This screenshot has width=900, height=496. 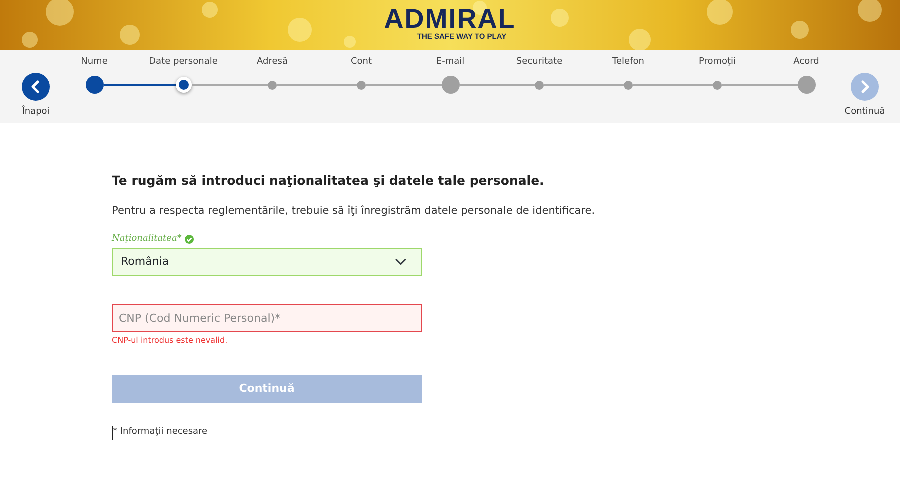 What do you see at coordinates (865, 87) in the screenshot?
I see `chevron-right-icon` at bounding box center [865, 87].